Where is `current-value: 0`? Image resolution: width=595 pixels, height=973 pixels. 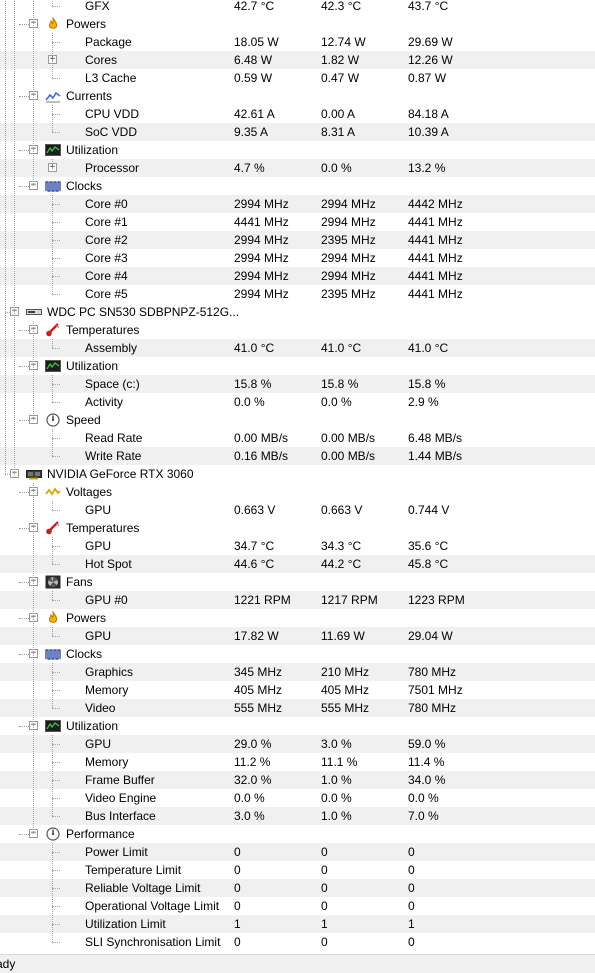 current-value: 0 is located at coordinates (237, 870).